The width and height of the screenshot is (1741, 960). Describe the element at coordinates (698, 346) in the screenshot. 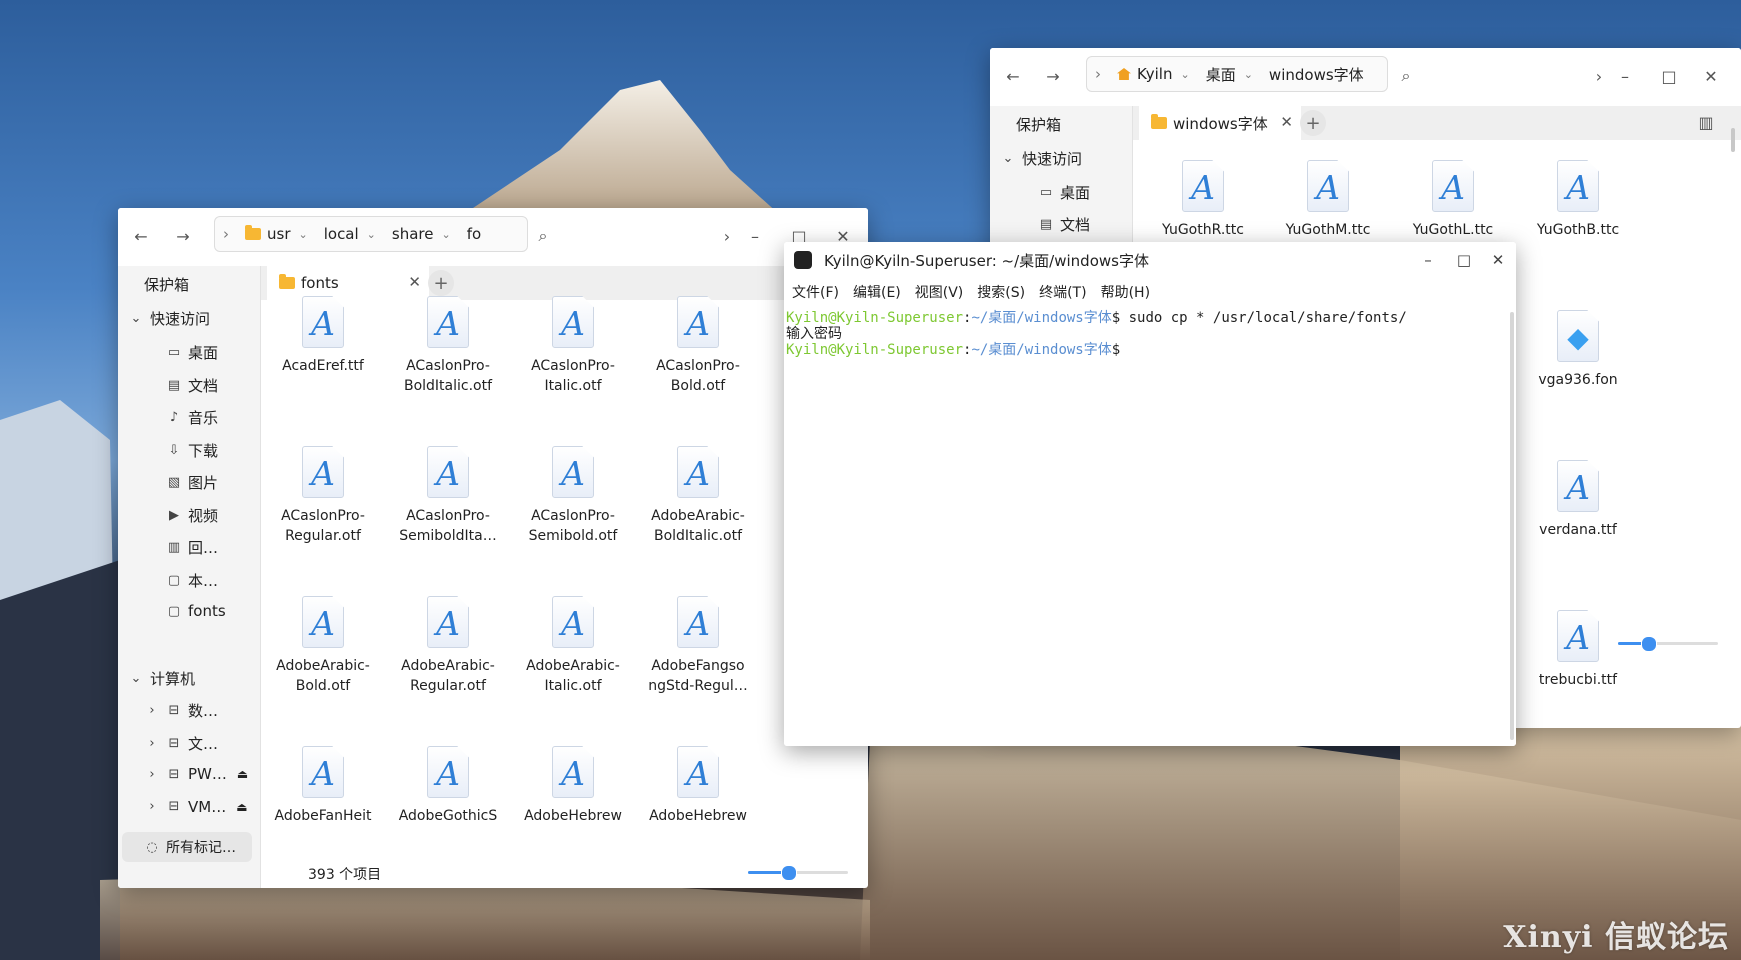

I see `file-item: A ACaslonPro- Bold.otf` at that location.